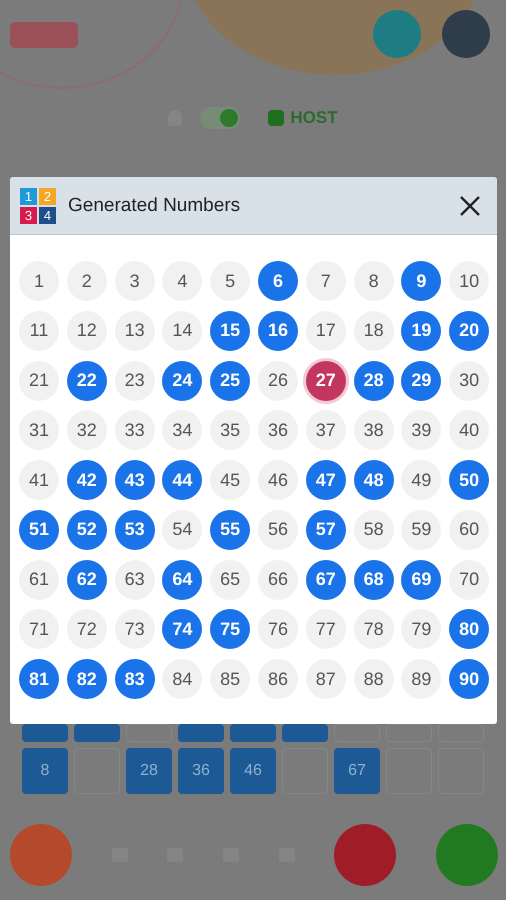 The image size is (506, 900). What do you see at coordinates (182, 380) in the screenshot?
I see `number-ball: 24` at bounding box center [182, 380].